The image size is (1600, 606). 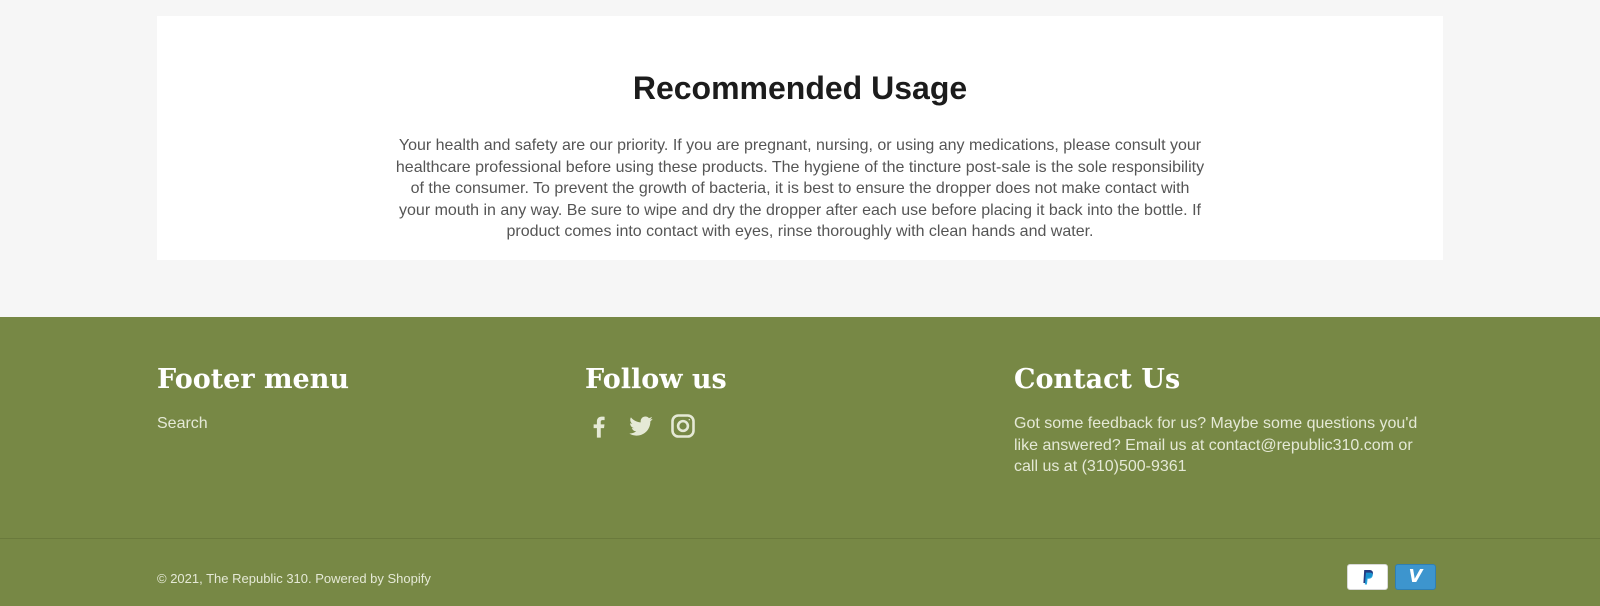 What do you see at coordinates (785, 401) in the screenshot?
I see `follow-us-column: Follow us` at bounding box center [785, 401].